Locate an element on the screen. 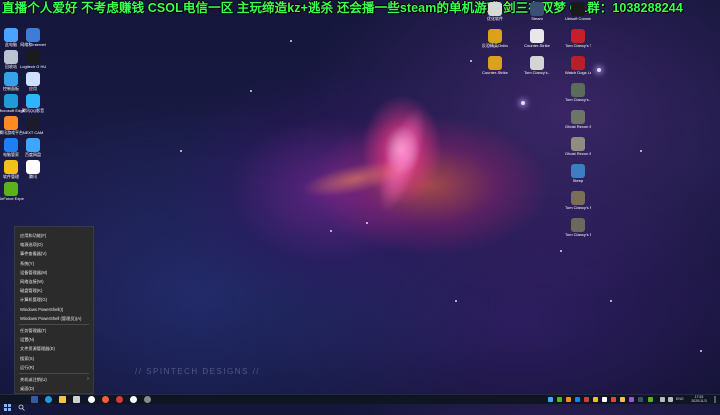  menu-item: 设备管理器(M) is located at coordinates (33, 272).